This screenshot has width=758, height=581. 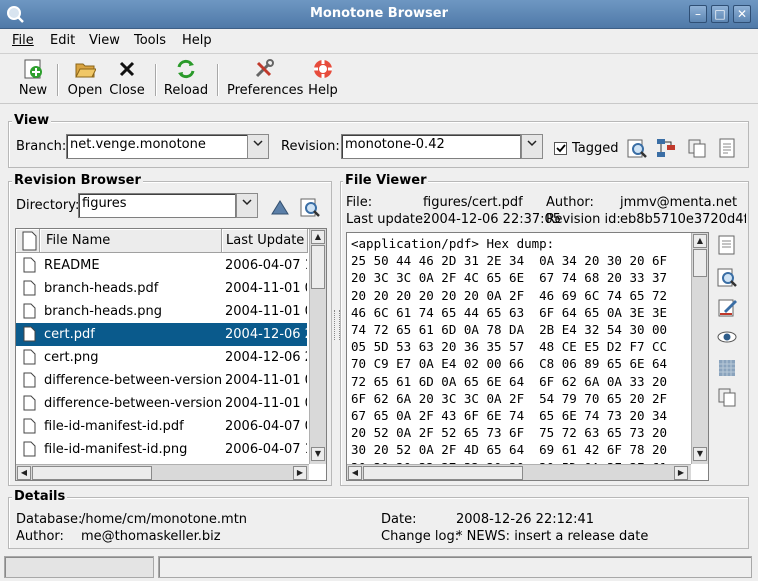 I want to click on revision-id-value: eb8b5710e3720d4fb4, so click(x=683, y=219).